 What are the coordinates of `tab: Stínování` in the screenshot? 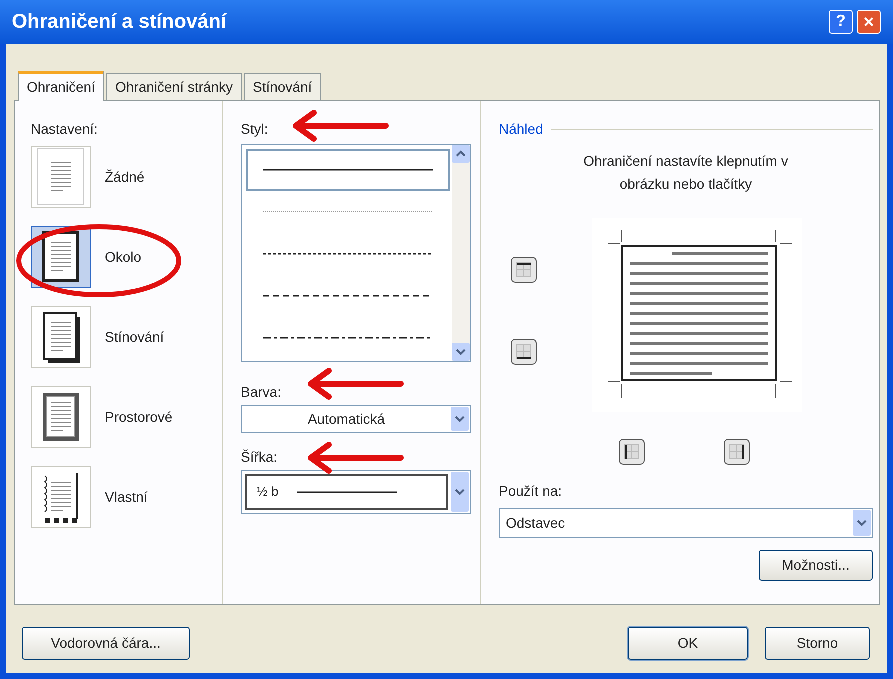 It's located at (283, 86).